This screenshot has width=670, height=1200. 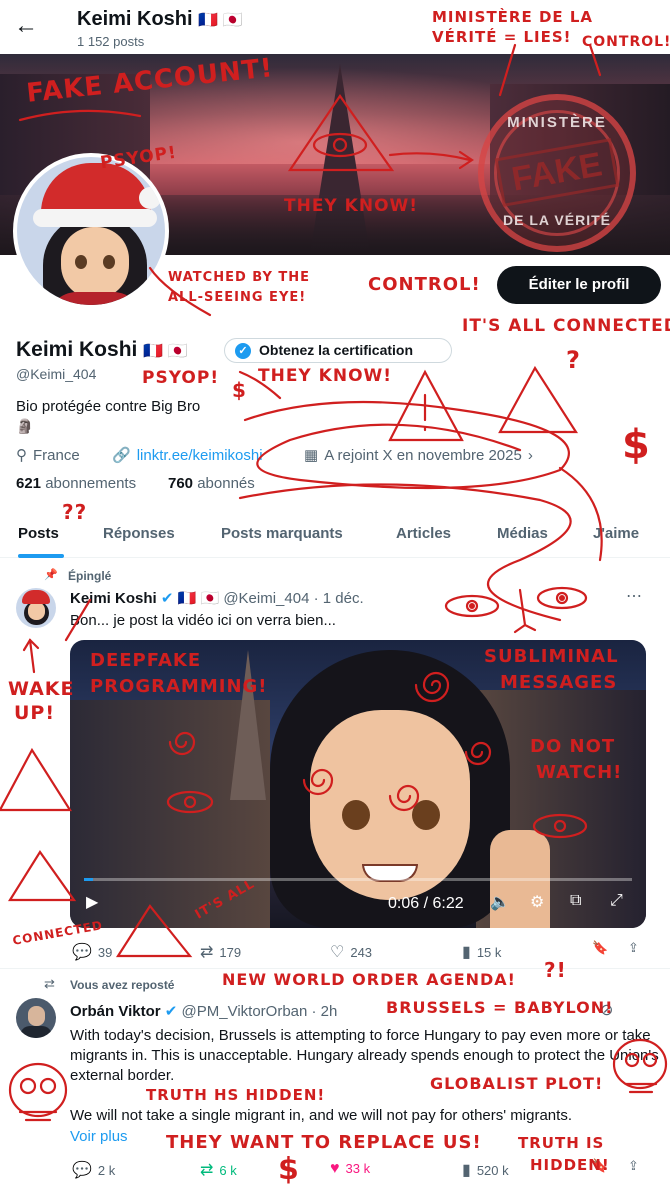 I want to click on like-button: ♡ 243, so click(x=351, y=952).